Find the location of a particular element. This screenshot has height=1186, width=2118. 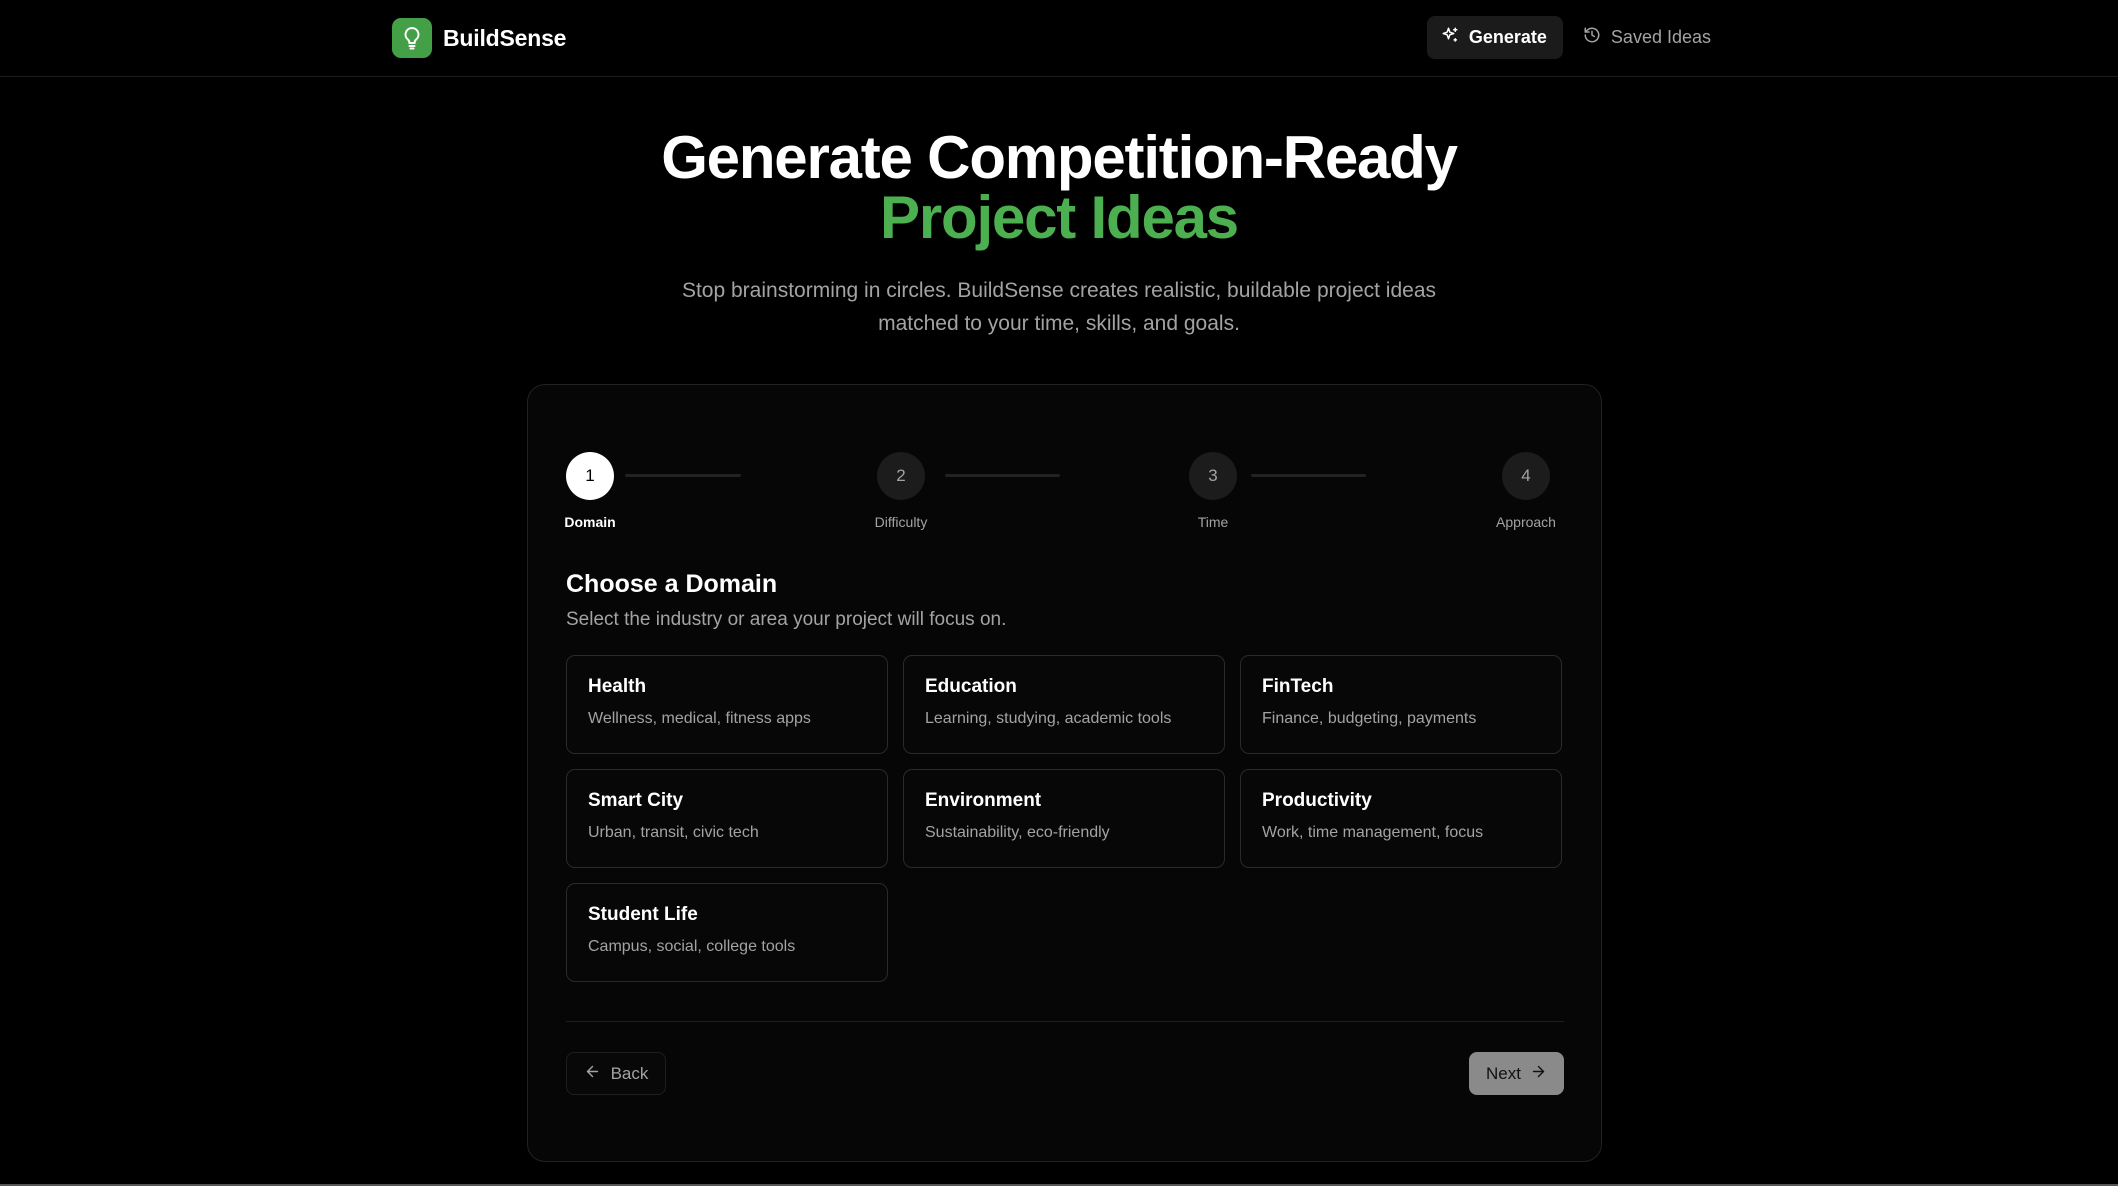

sparkles-icon is located at coordinates (1450, 37).